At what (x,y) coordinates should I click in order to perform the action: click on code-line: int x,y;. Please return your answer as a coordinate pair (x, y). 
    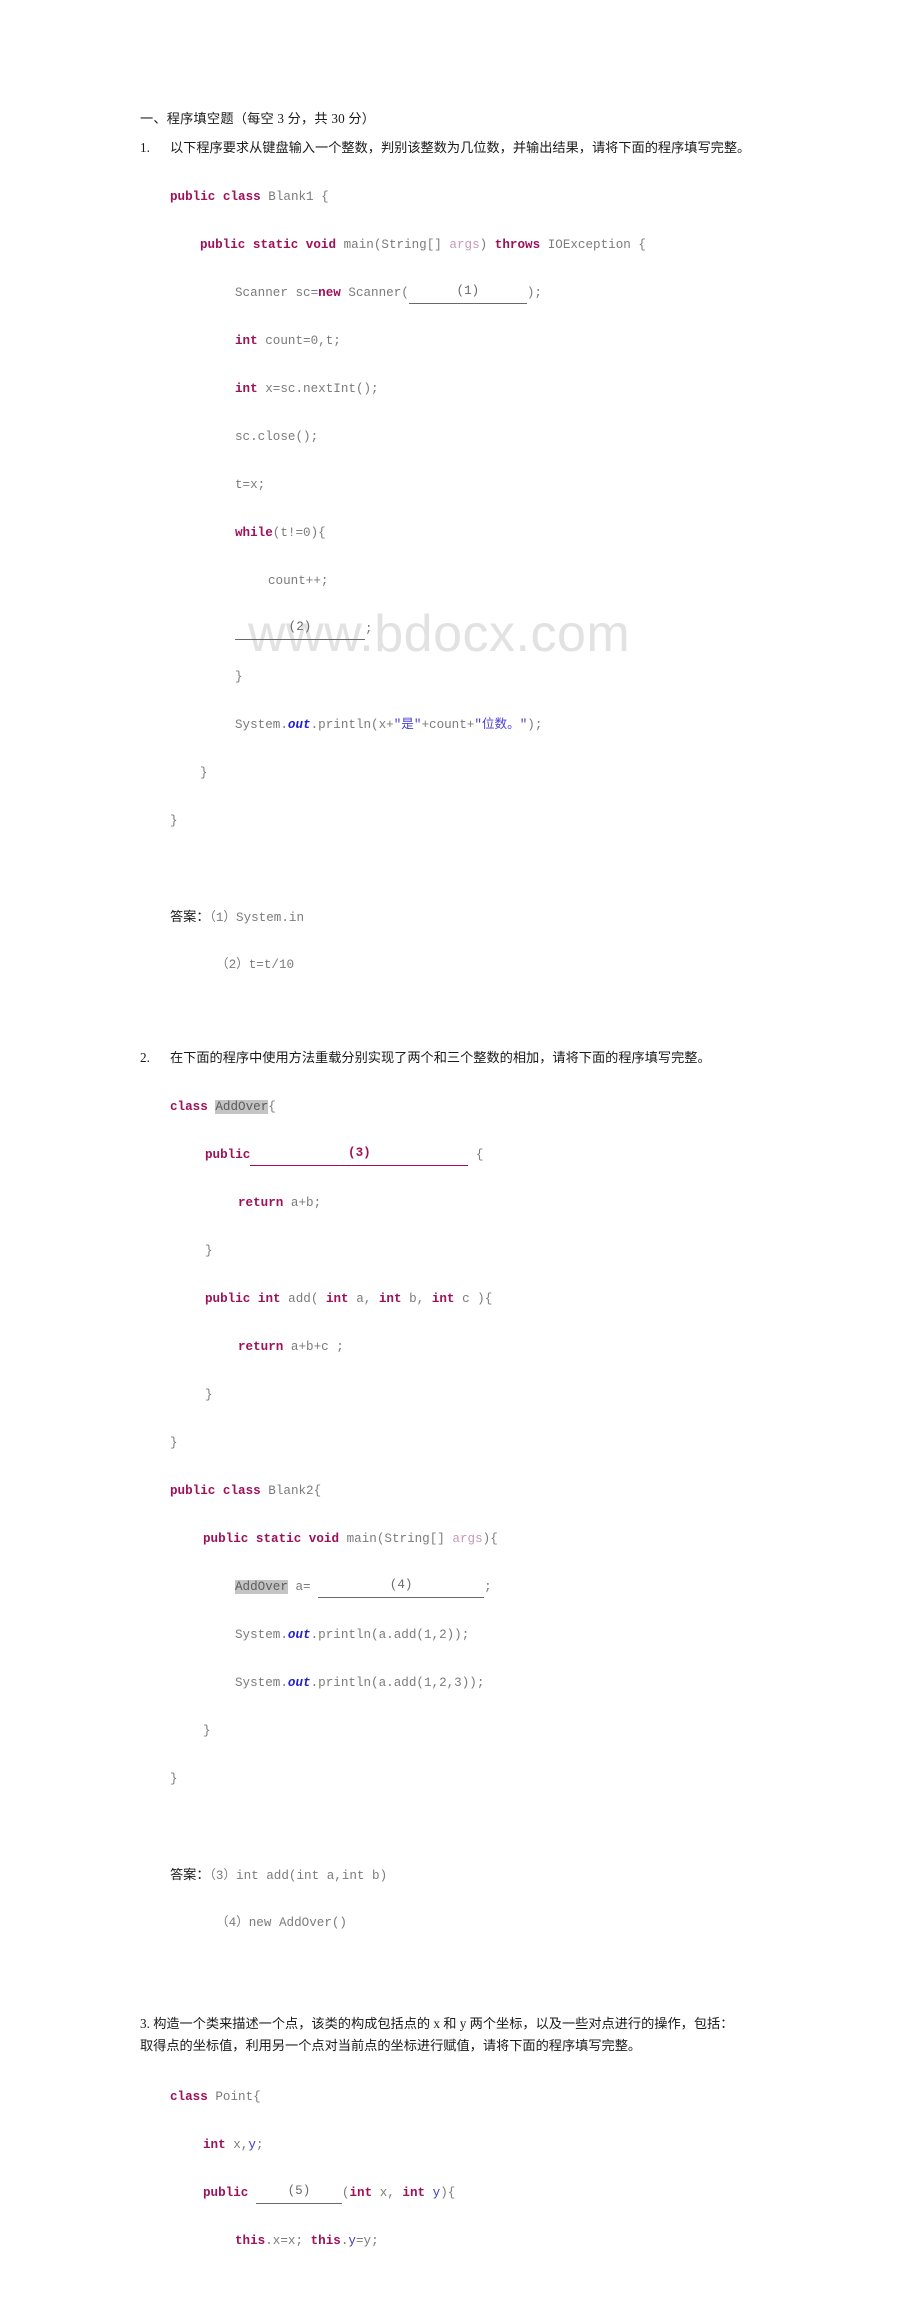
    Looking at the image, I should click on (233, 2145).